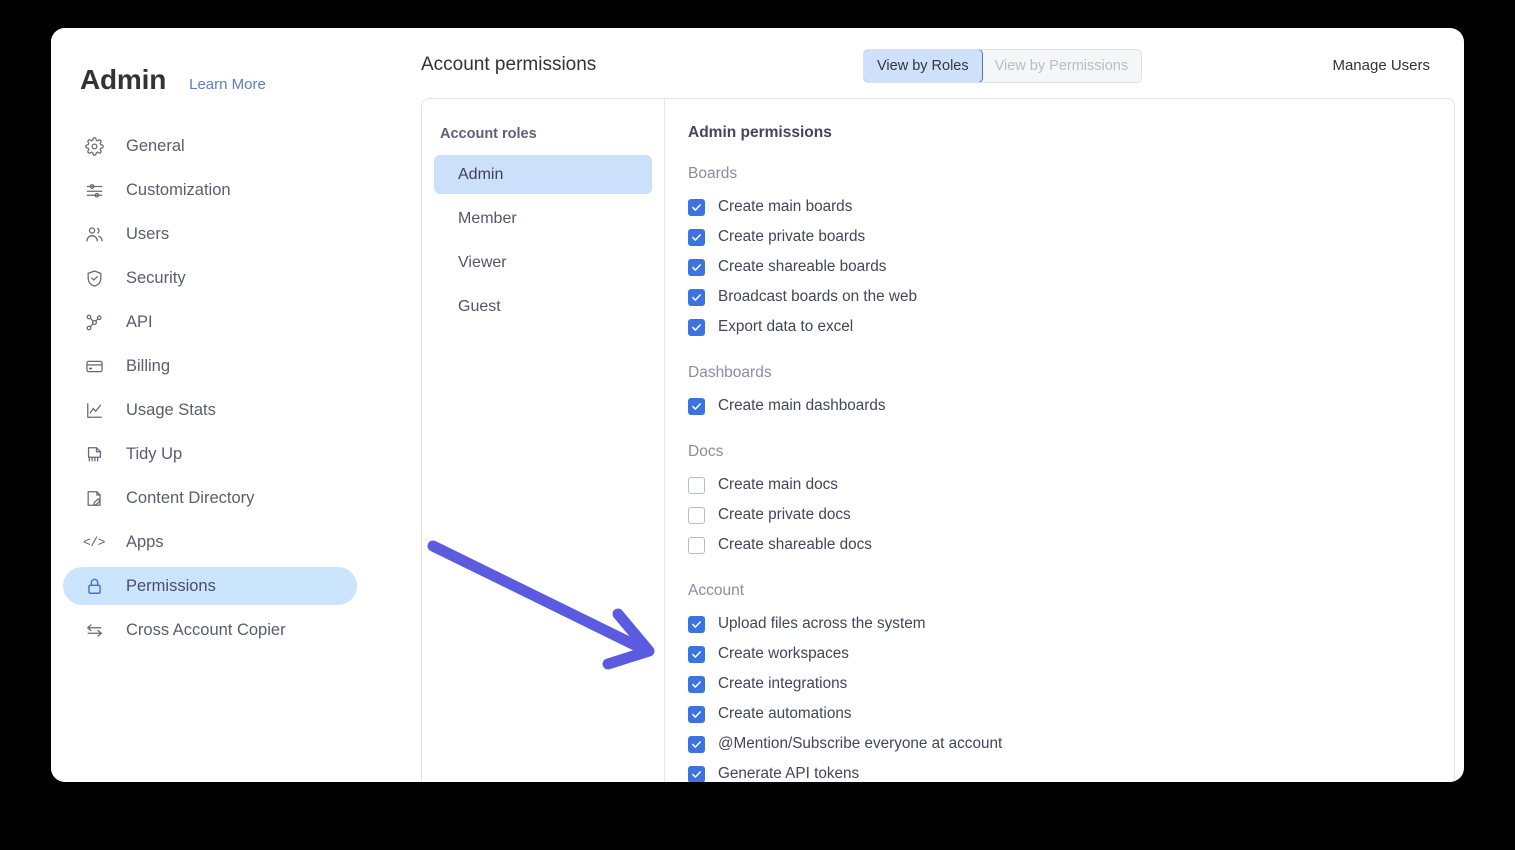  I want to click on sidebar-item-label: Cross Account Copier, so click(206, 629).